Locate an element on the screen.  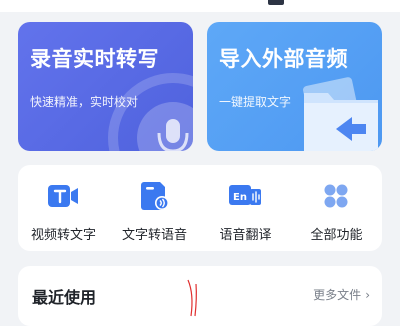
feature-label: 文字转语音 is located at coordinates (154, 235).